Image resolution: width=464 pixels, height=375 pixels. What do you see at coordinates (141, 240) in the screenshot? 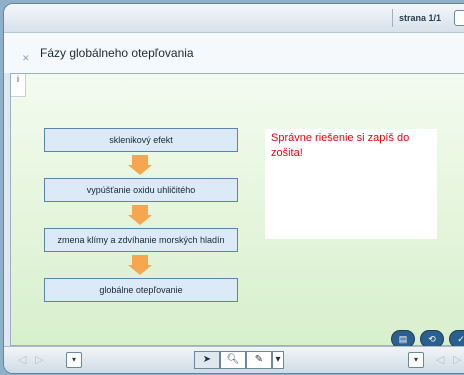
I see `flow-step-3: zmena klímy a zdvíhanie morských hladín` at bounding box center [141, 240].